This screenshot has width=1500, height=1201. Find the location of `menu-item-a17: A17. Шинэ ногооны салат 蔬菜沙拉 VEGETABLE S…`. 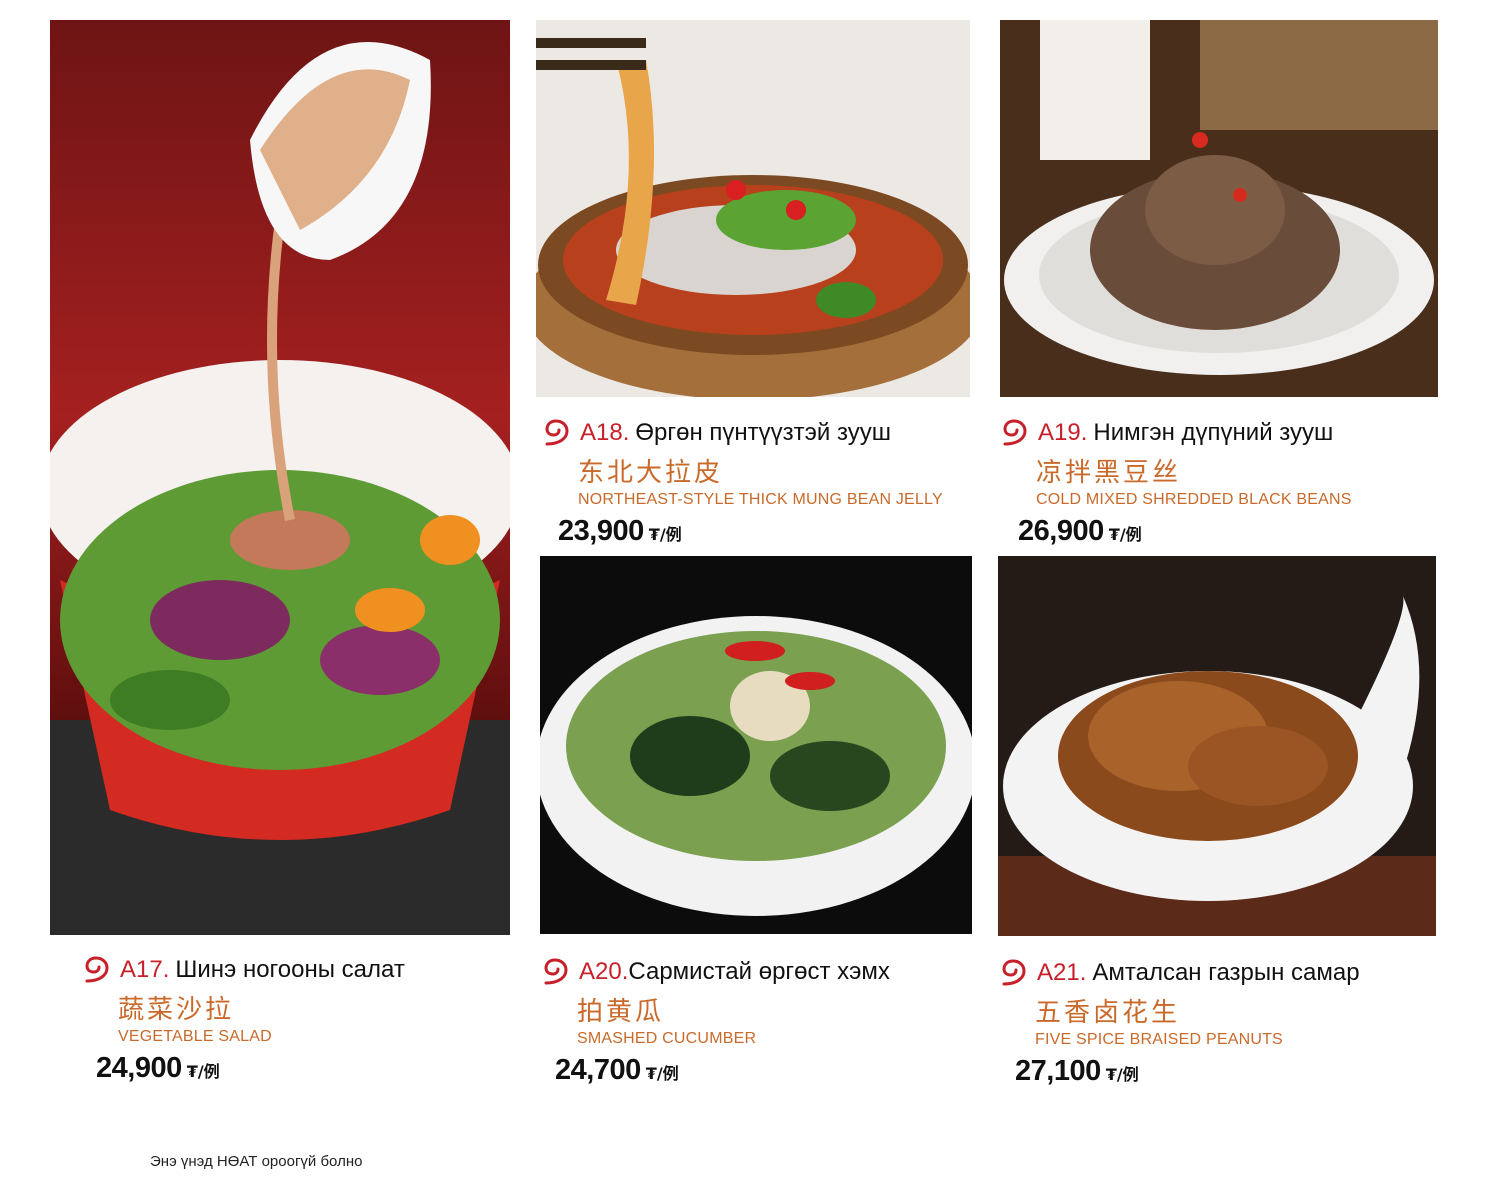

menu-item-a17: A17. Шинэ ногооны салат 蔬菜沙拉 VEGETABLE S… is located at coordinates (302, 1019).